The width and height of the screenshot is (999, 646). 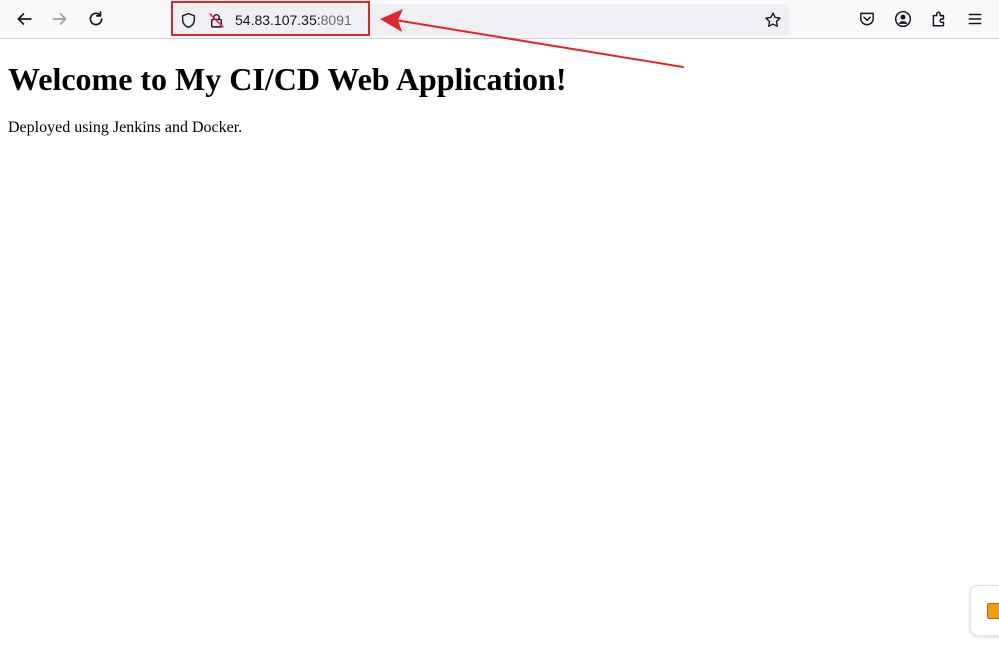 I want to click on pocket-button, so click(x=867, y=19).